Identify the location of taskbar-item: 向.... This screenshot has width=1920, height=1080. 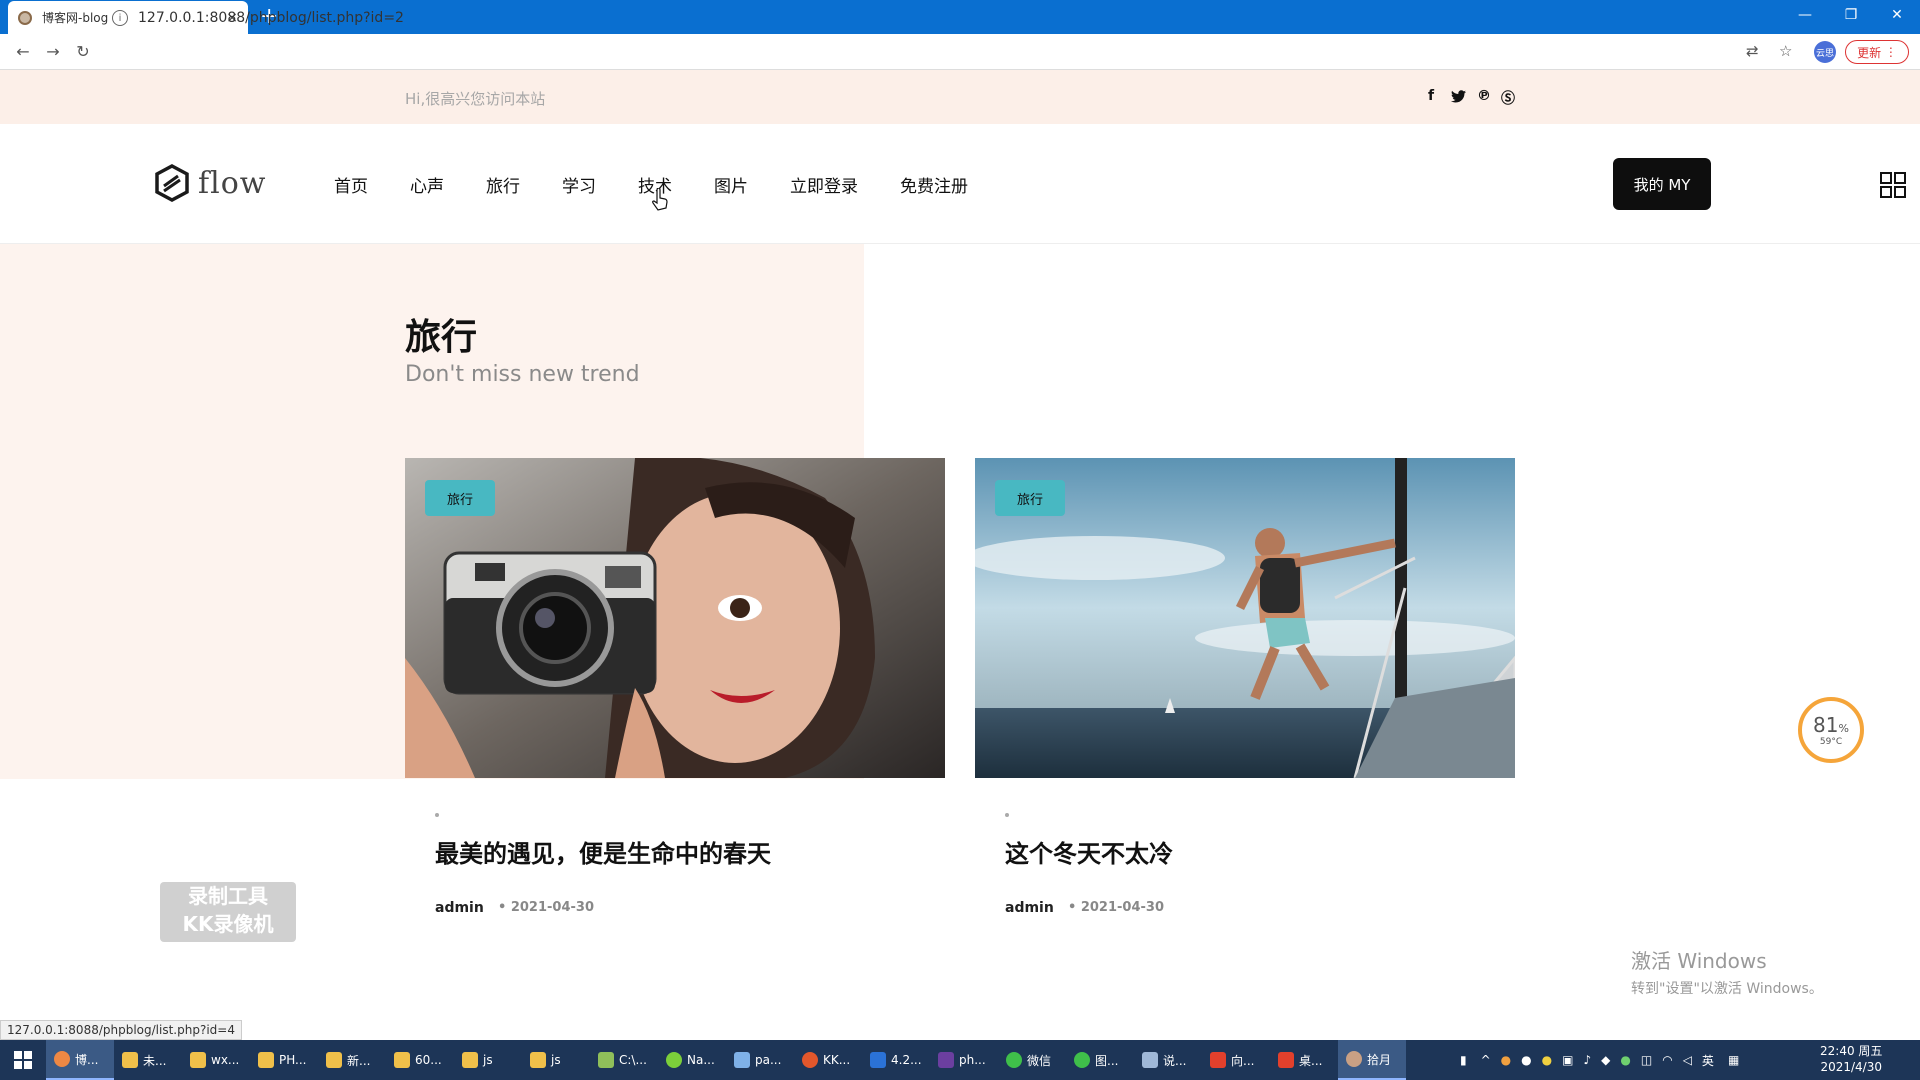
(1236, 1060).